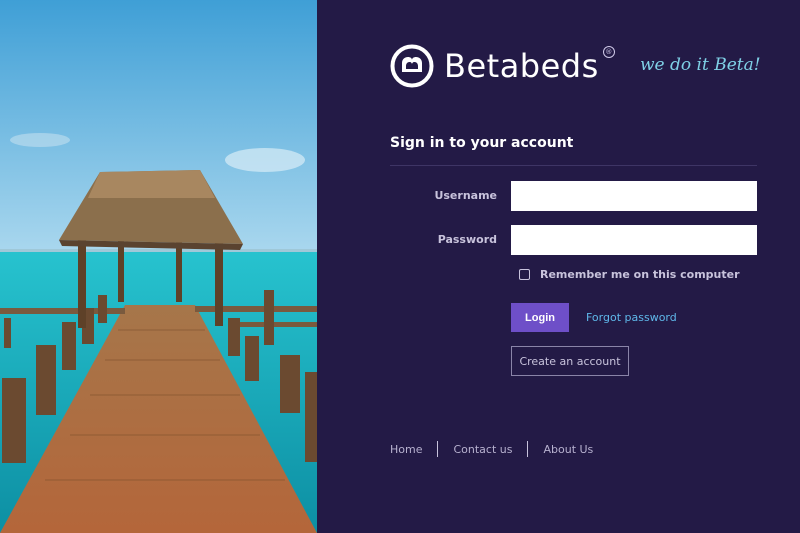  I want to click on title-divider, so click(573, 165).